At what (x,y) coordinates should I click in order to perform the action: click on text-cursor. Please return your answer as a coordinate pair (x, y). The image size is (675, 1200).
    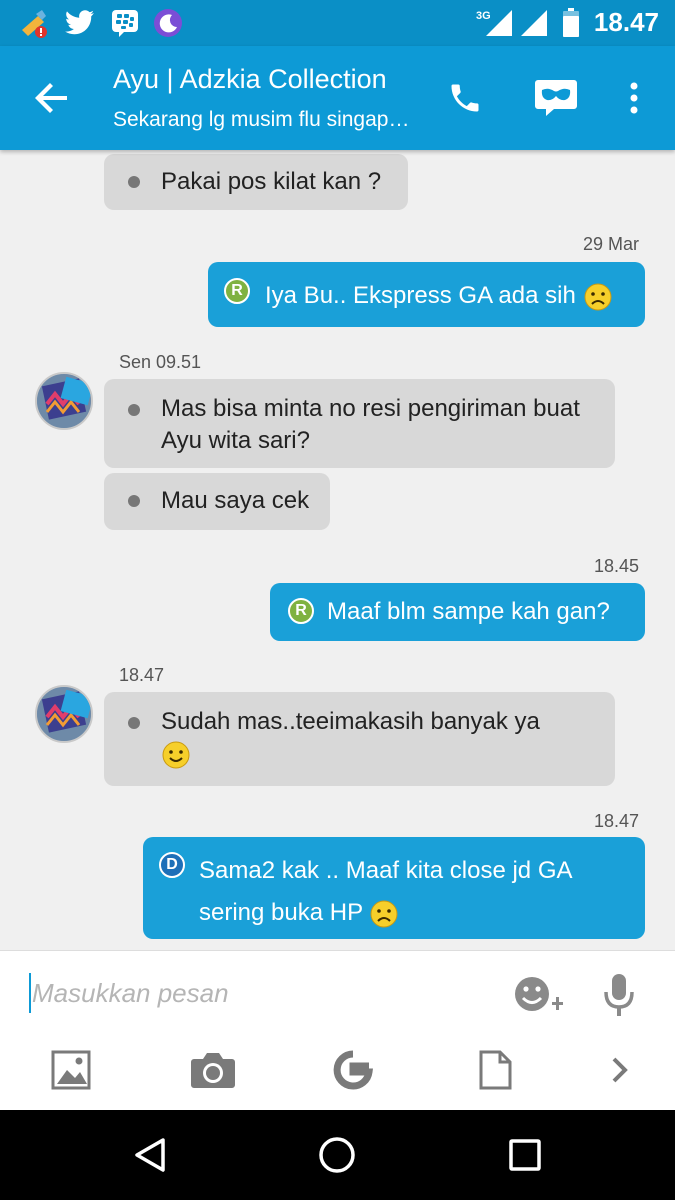
    Looking at the image, I should click on (30, 993).